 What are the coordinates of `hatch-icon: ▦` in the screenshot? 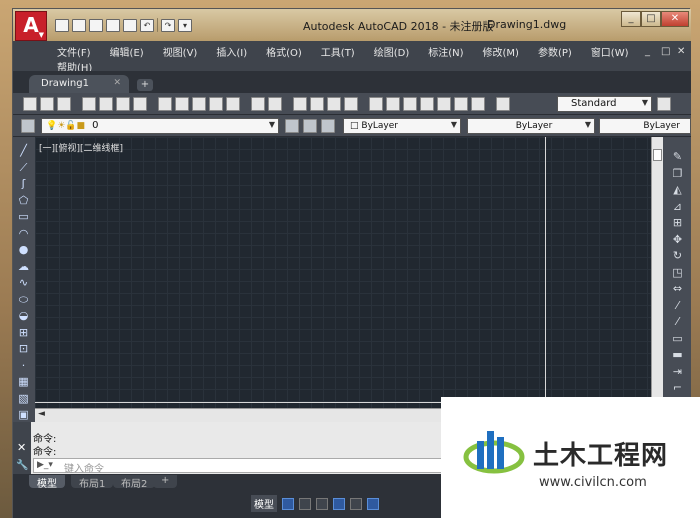 It's located at (23, 382).